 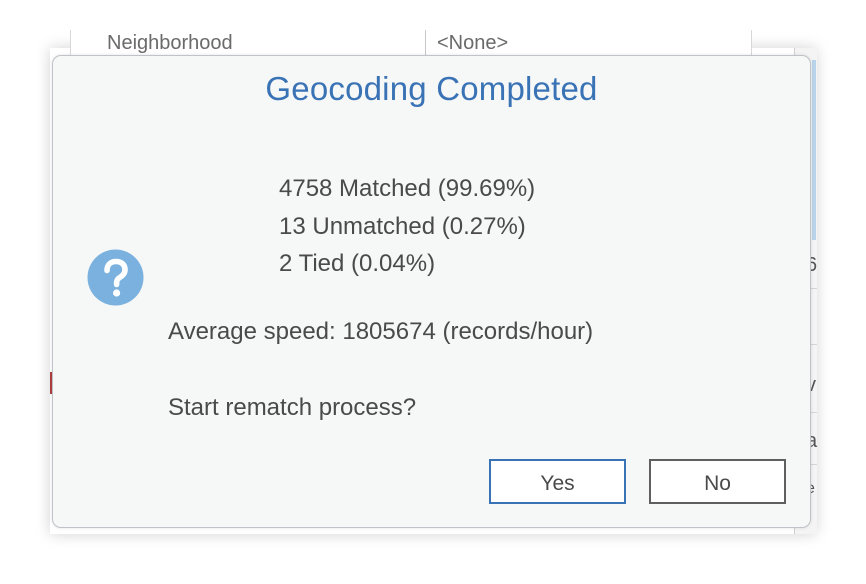 What do you see at coordinates (115, 277) in the screenshot?
I see `question-icon` at bounding box center [115, 277].